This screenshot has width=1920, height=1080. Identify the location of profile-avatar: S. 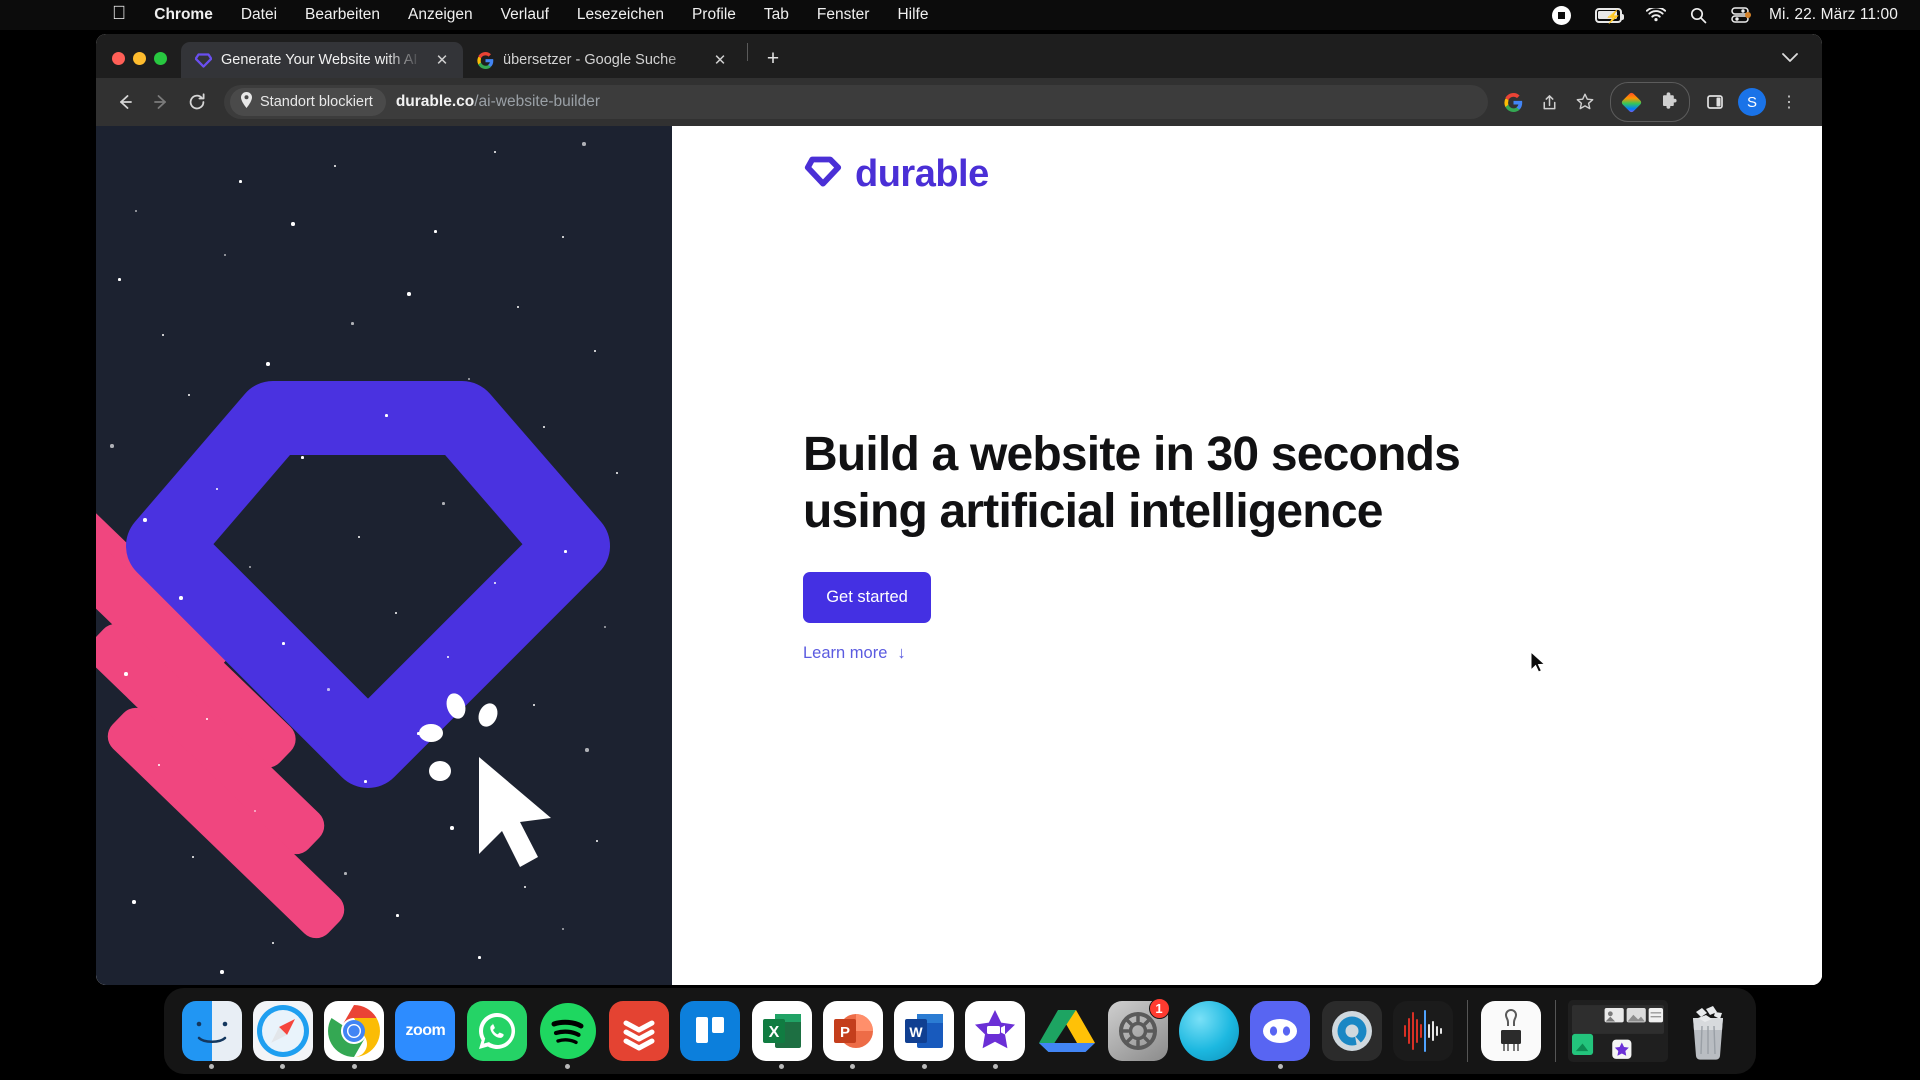
(1752, 102).